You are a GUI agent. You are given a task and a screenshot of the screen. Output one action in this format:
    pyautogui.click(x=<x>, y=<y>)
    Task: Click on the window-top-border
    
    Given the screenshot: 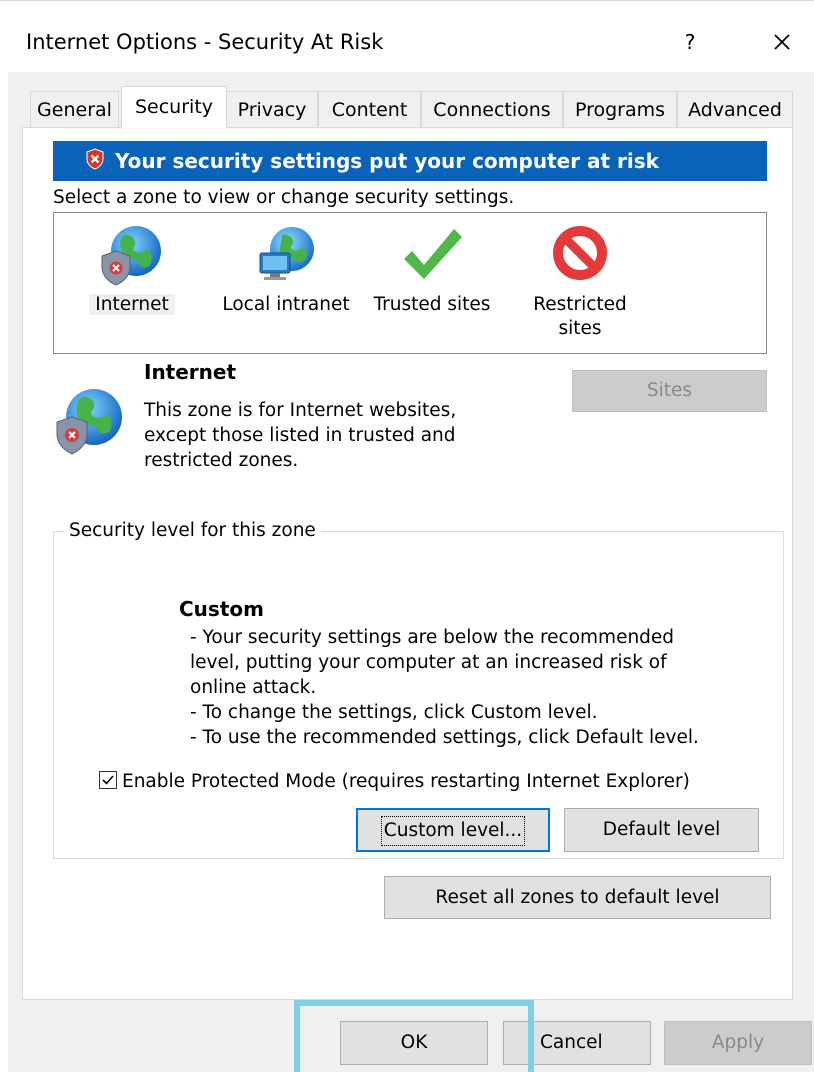 What is the action you would take?
    pyautogui.click(x=407, y=0)
    